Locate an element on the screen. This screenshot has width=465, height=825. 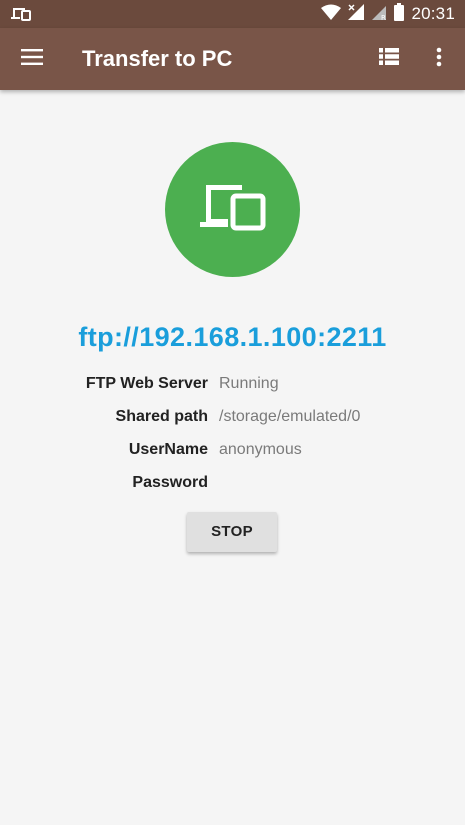
info-row-shared-path: Shared path /storage/emulated/0 is located at coordinates (232, 420).